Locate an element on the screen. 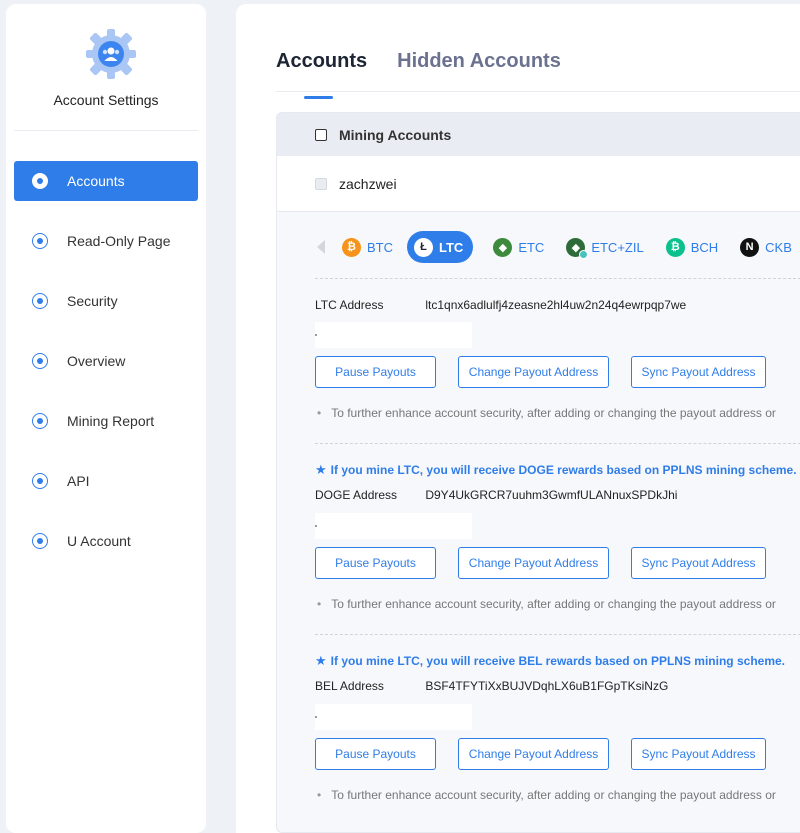 The image size is (800, 833). sidebar-item-u-account: U Account is located at coordinates (106, 541).